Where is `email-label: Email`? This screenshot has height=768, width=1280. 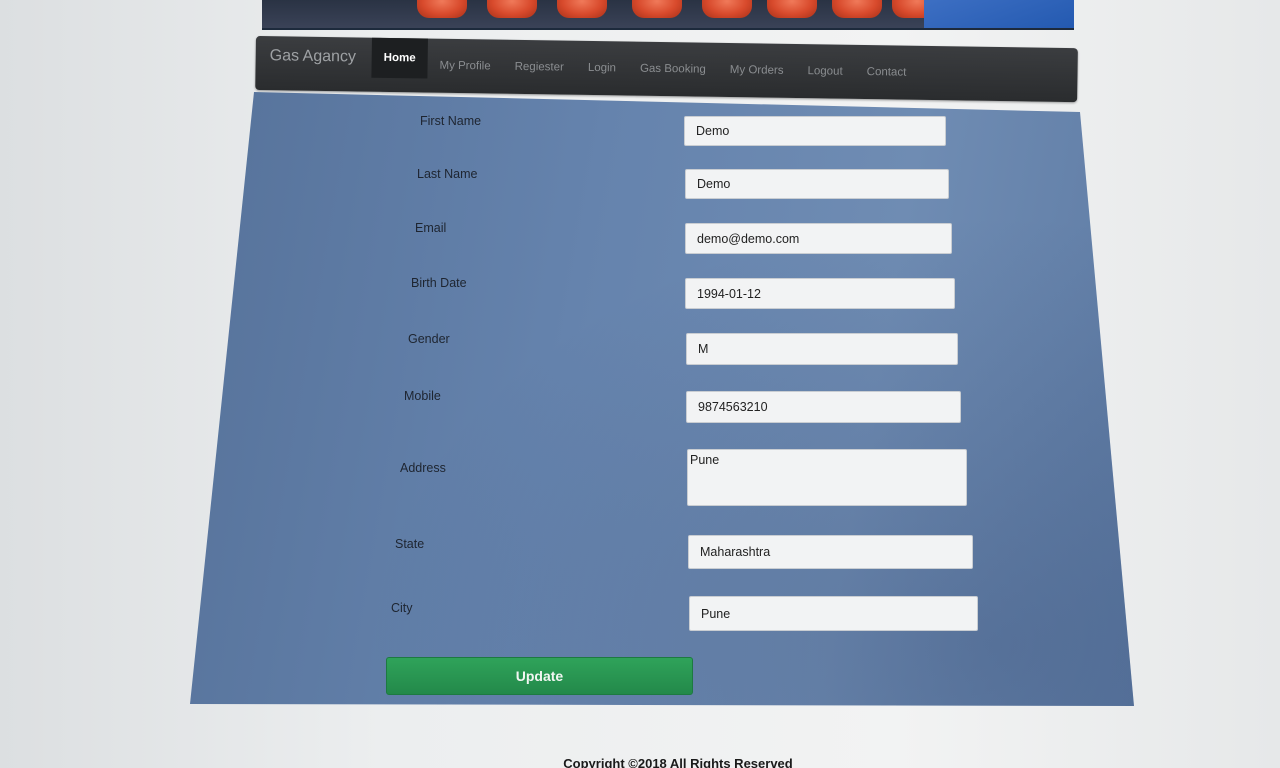 email-label: Email is located at coordinates (431, 228).